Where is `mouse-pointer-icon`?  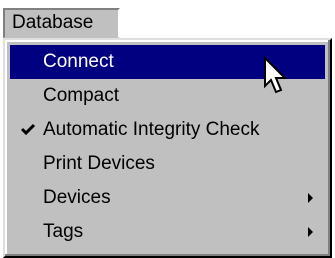 mouse-pointer-icon is located at coordinates (276, 76).